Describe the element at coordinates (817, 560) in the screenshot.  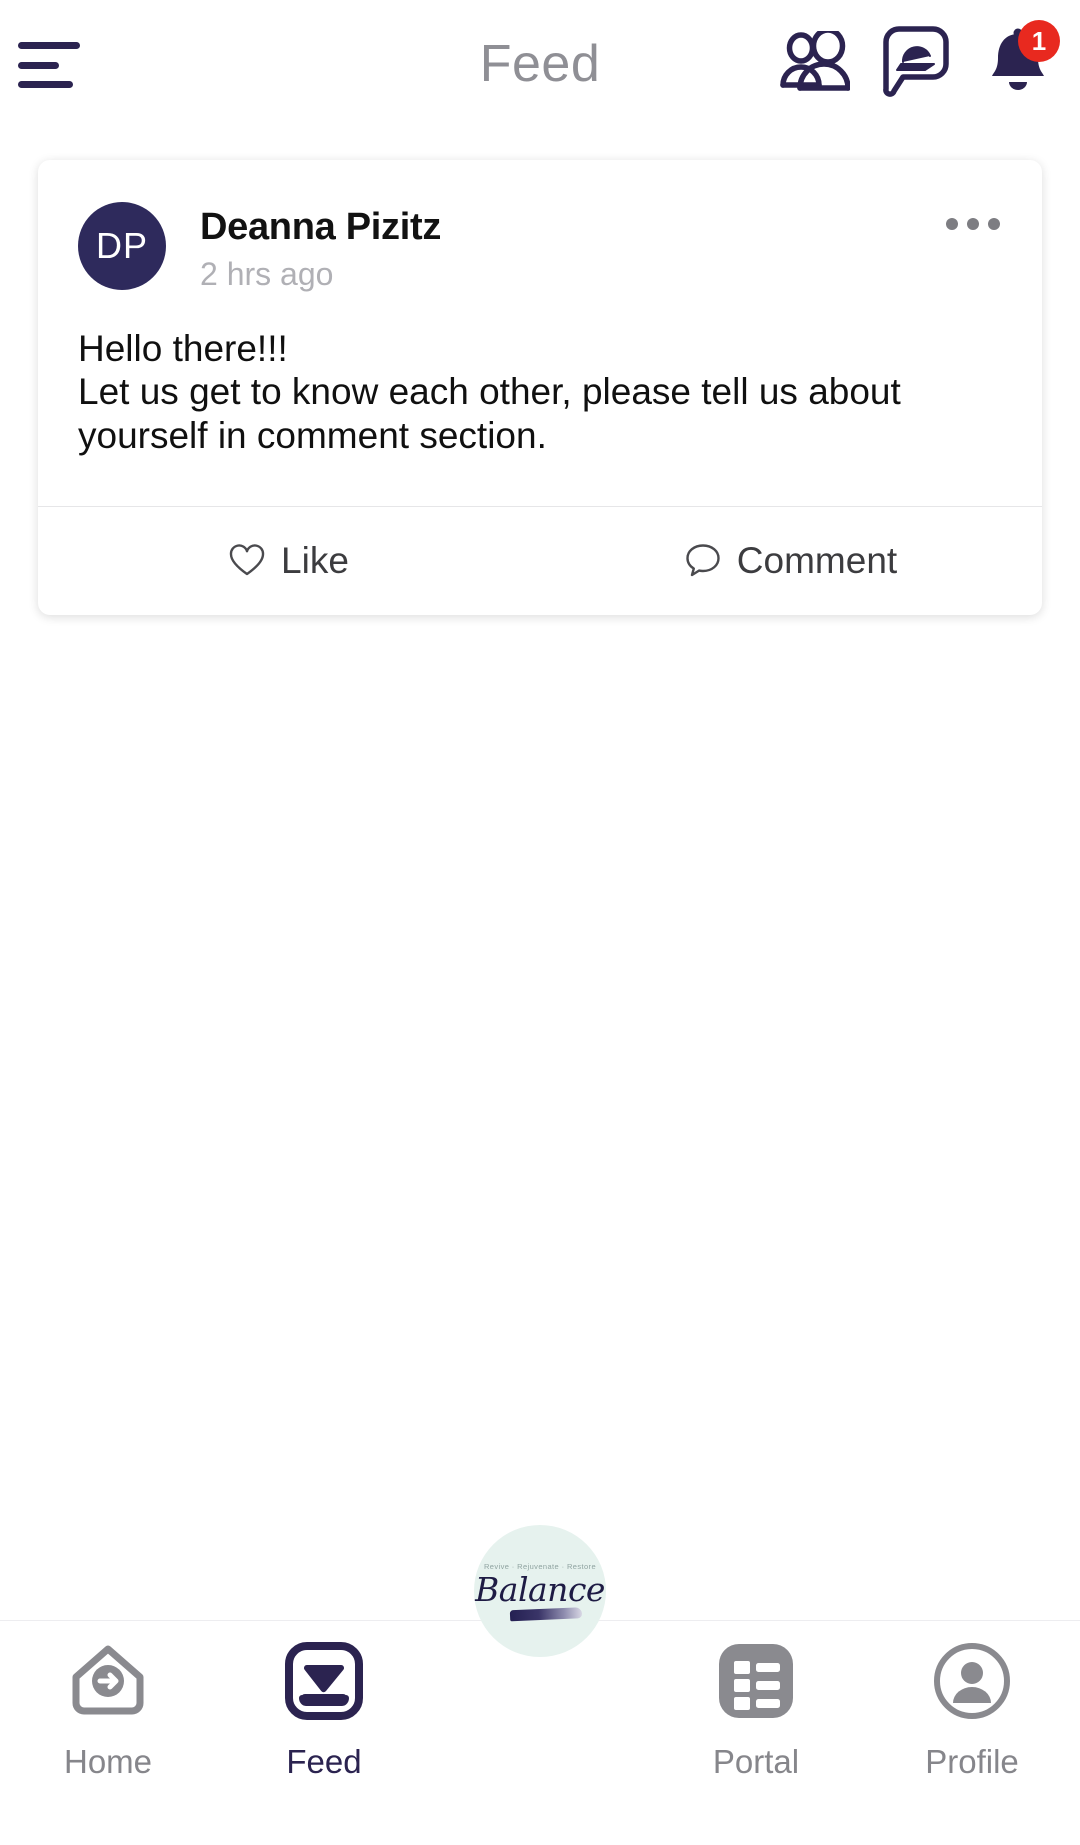
I see `comment-label: Comment` at that location.